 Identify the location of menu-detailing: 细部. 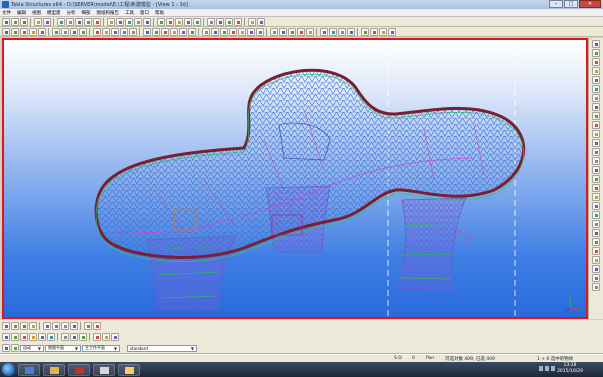
(86, 13).